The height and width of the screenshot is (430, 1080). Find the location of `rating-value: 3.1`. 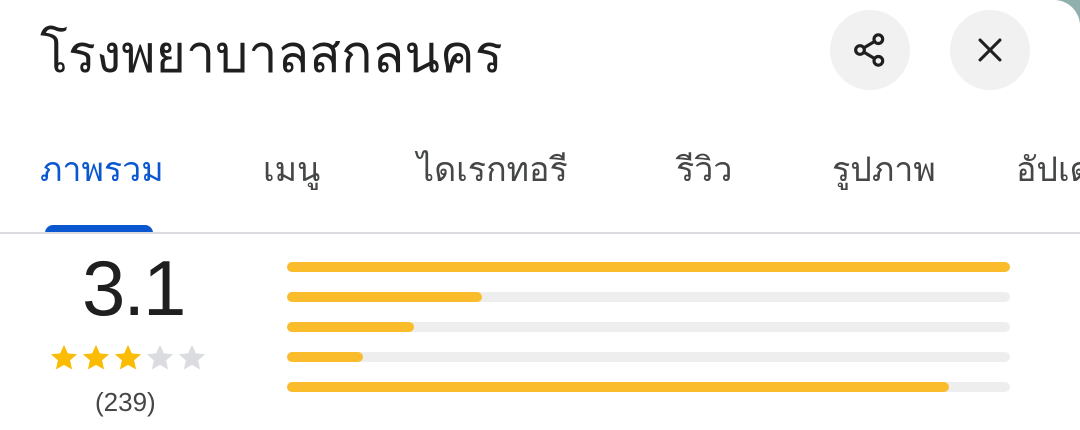

rating-value: 3.1 is located at coordinates (134, 288).